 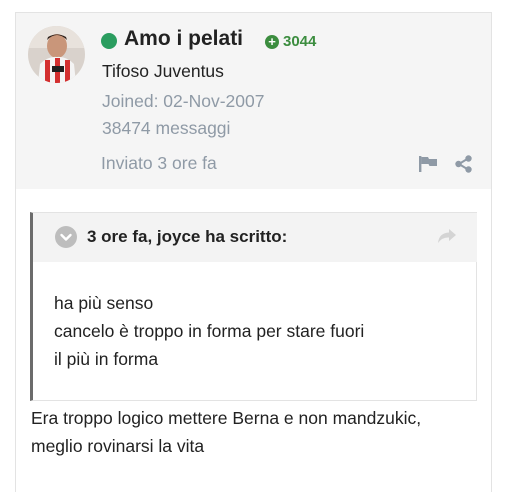 I want to click on share-icon, so click(x=463, y=164).